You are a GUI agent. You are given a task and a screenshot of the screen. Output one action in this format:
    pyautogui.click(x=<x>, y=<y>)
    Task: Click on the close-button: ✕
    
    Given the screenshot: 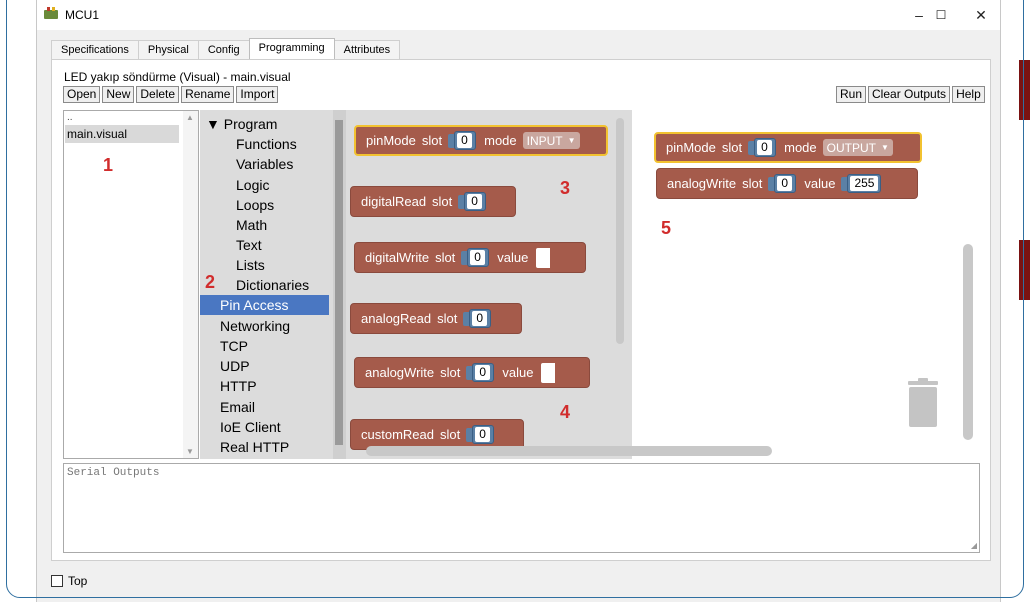 What is the action you would take?
    pyautogui.click(x=981, y=15)
    